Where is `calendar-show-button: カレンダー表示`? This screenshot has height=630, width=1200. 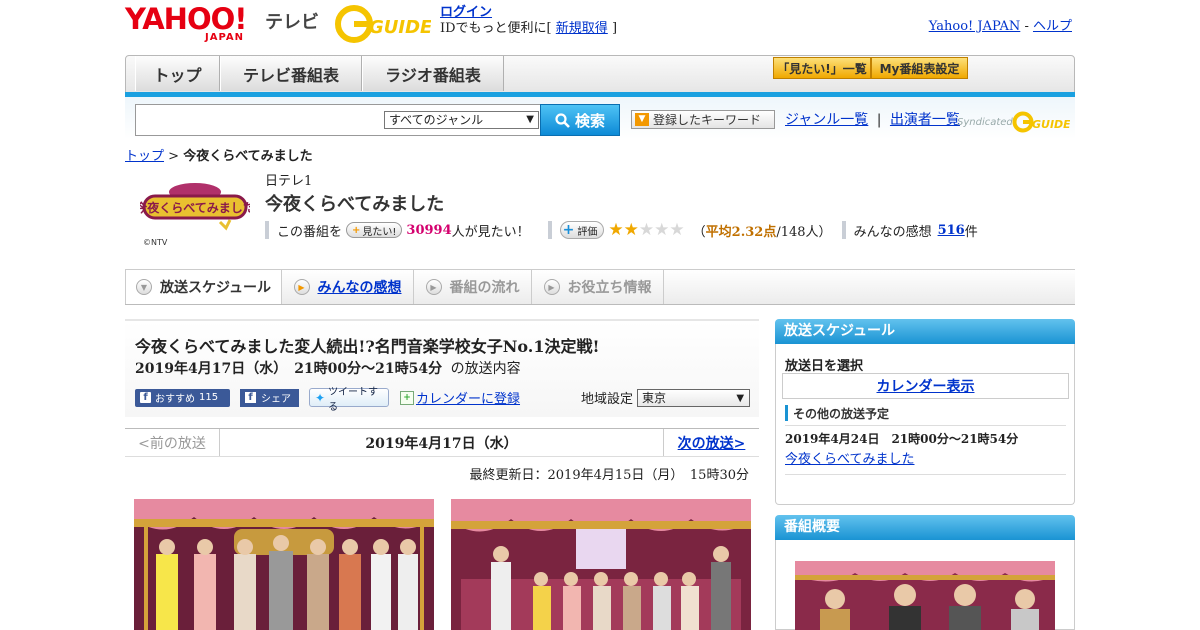 calendar-show-button: カレンダー表示 is located at coordinates (925, 386).